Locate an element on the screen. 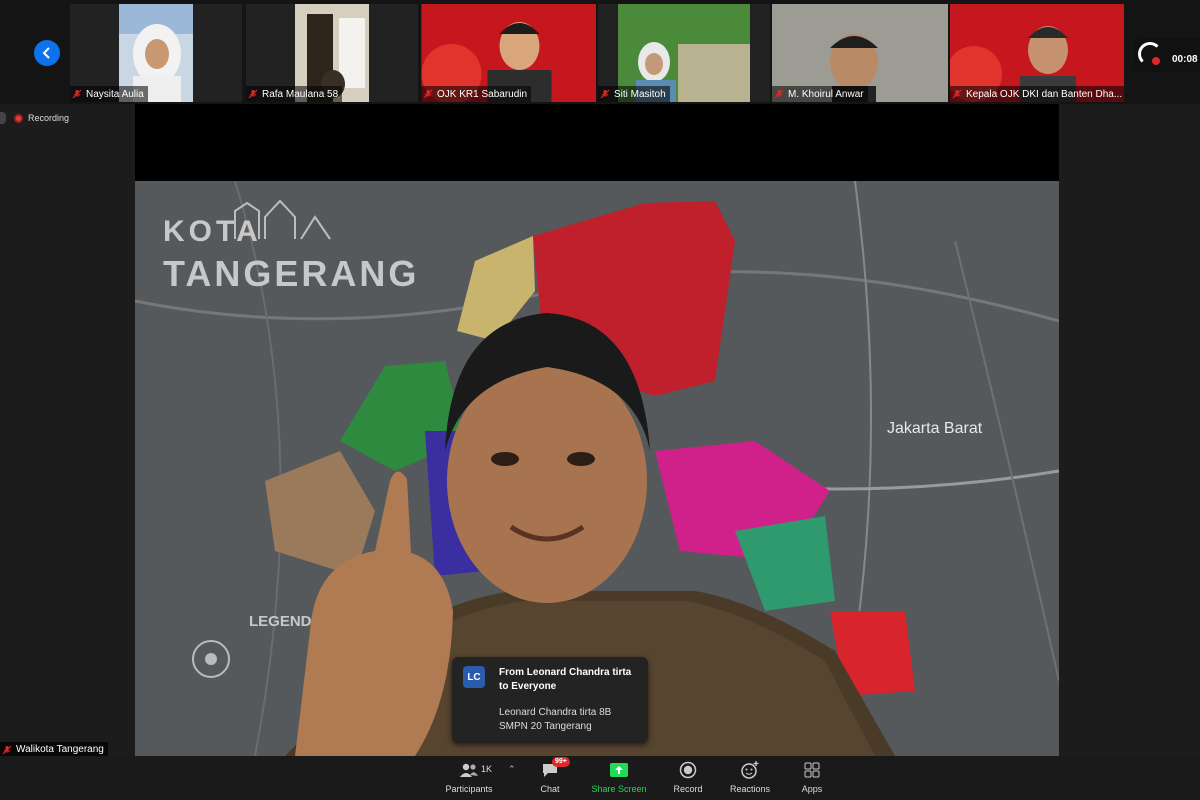 This screenshot has height=800, width=1200. participant-tile: Naysita Aulia is located at coordinates (156, 53).